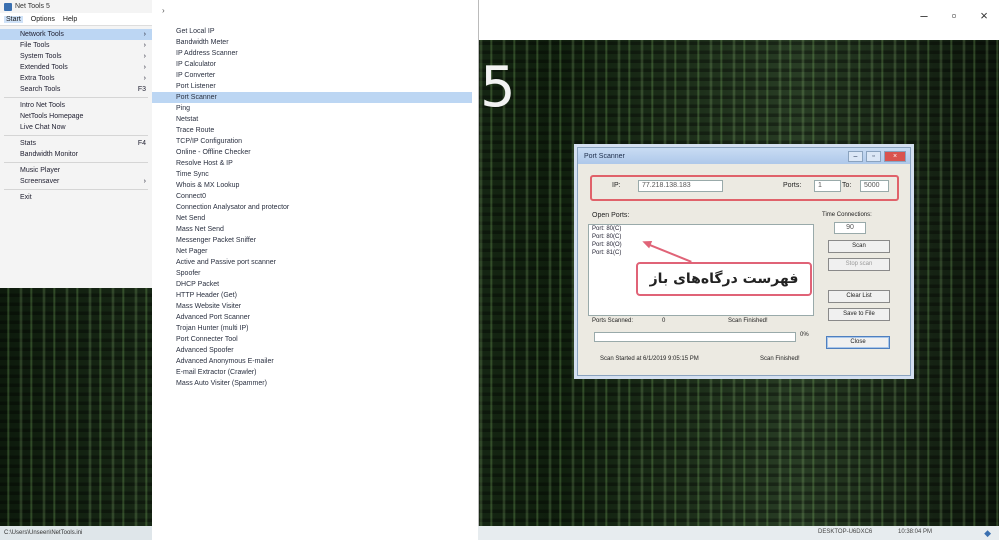 This screenshot has height=540, width=999. What do you see at coordinates (76, 127) in the screenshot?
I see `tool-category-item: Live Chat Now` at bounding box center [76, 127].